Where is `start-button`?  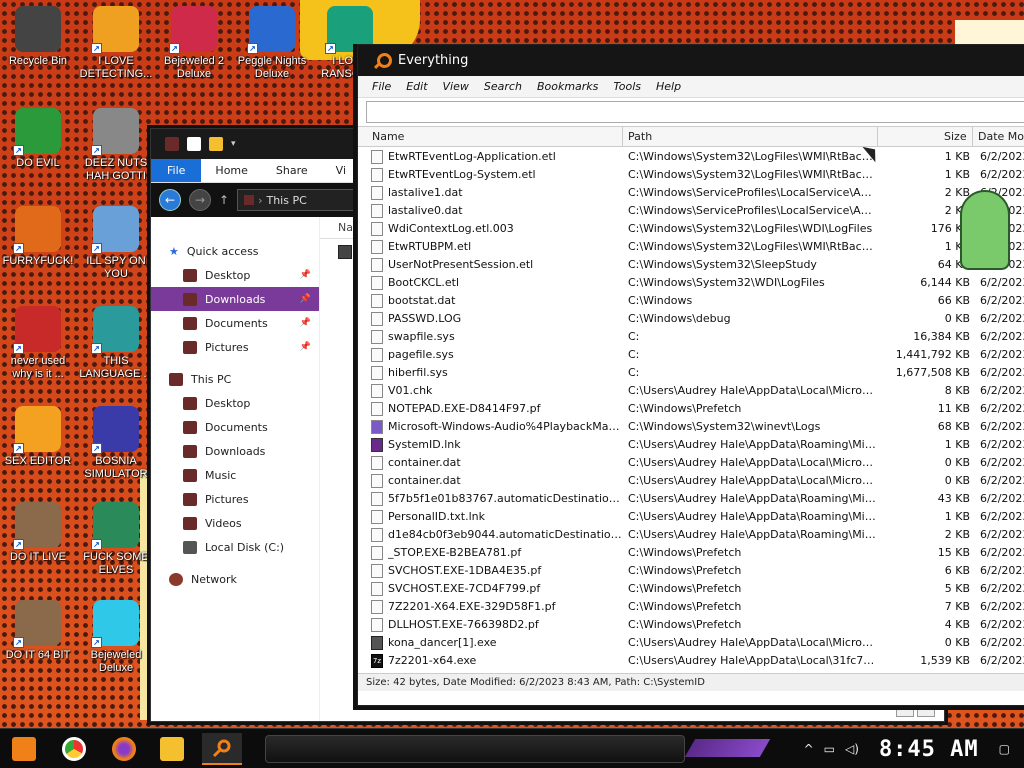 start-button is located at coordinates (24, 749).